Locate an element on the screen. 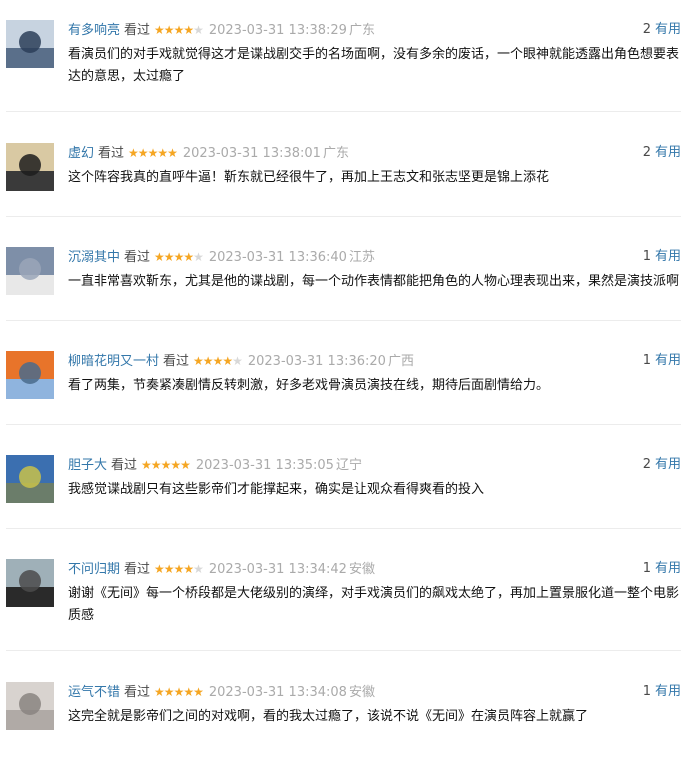 This screenshot has width=693, height=760. votes-area: 2 有用 is located at coordinates (662, 153).